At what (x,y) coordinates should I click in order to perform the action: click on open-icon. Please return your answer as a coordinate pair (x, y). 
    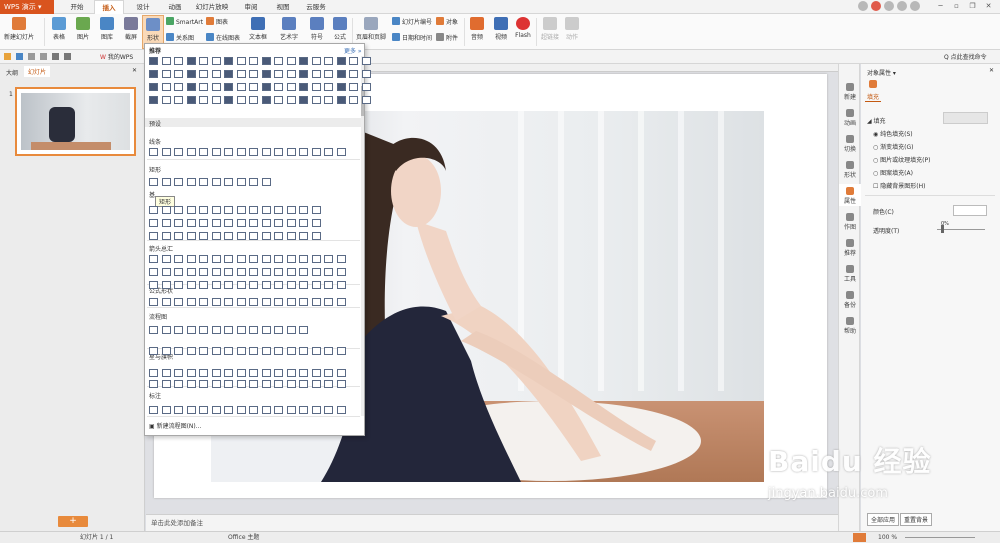
    Looking at the image, I should click on (7, 56).